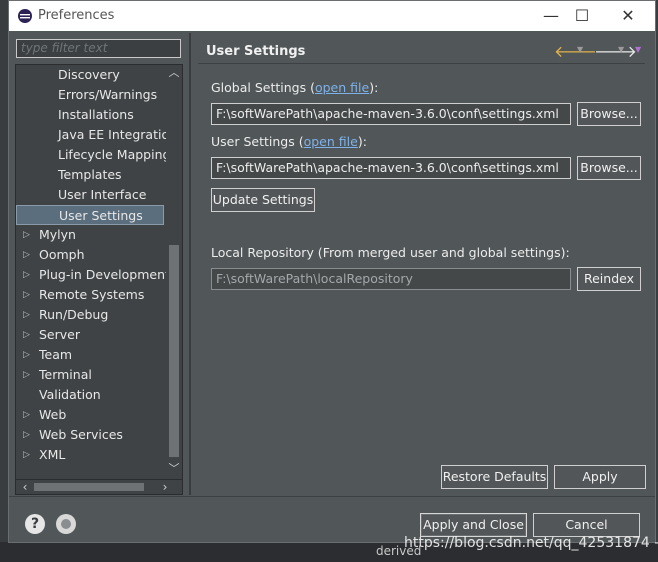 The image size is (658, 562). I want to click on tree-item-label: Run/Debug, so click(74, 314).